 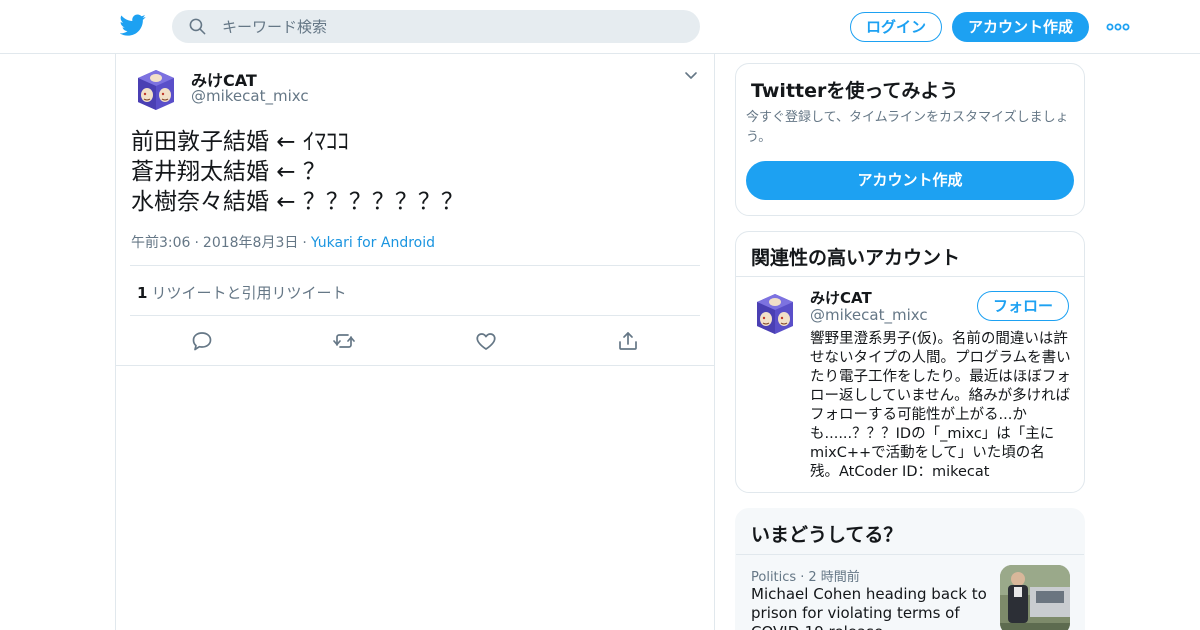 I want to click on author-handle: @mikecat_mixc, so click(x=250, y=96).